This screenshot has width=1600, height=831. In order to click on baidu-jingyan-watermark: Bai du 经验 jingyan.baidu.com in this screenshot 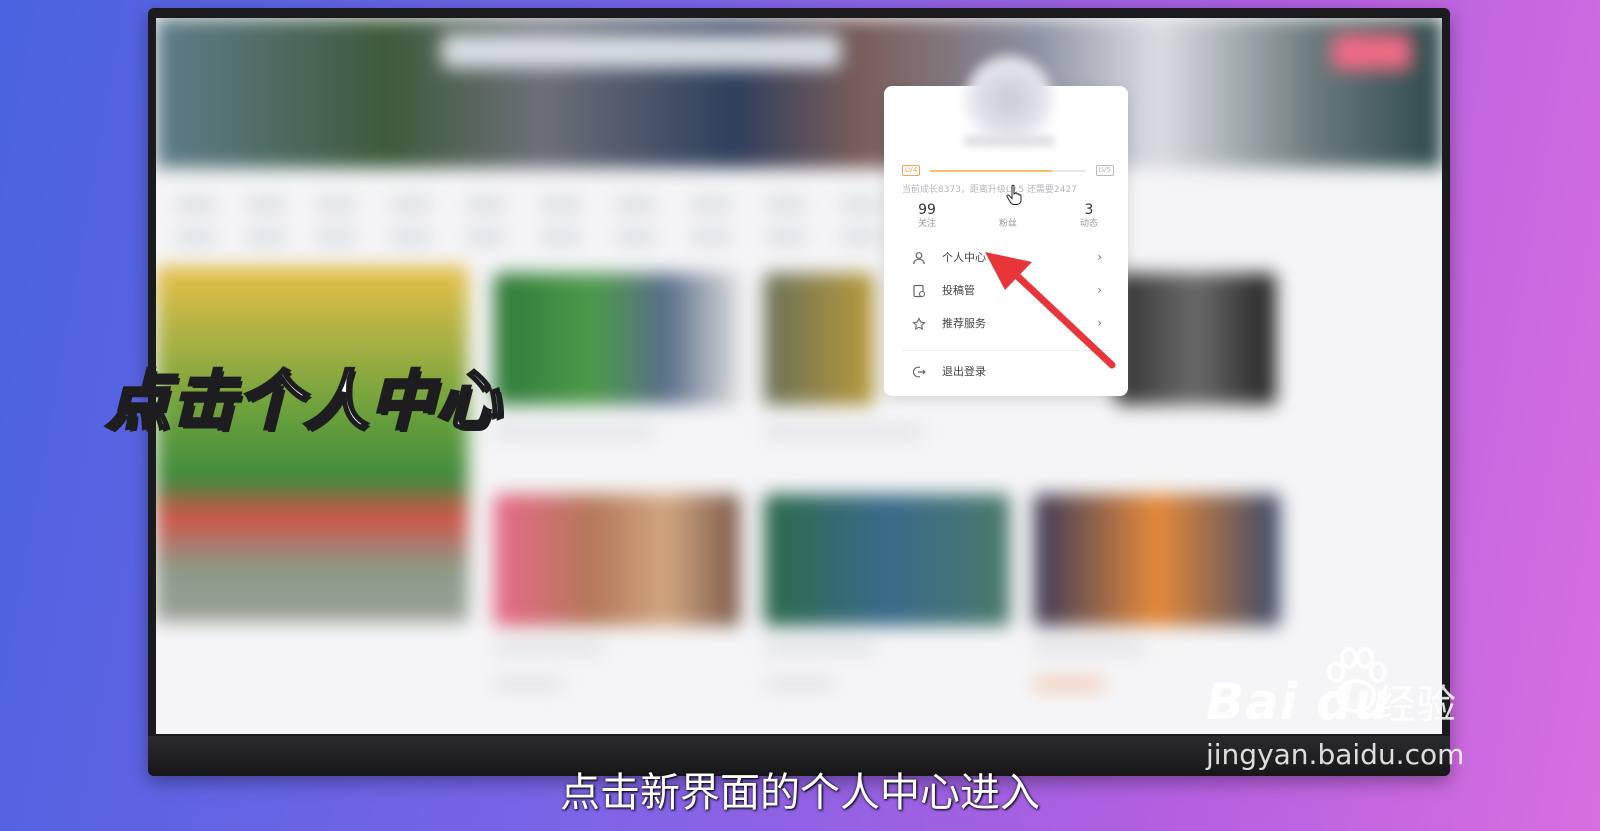, I will do `click(1356, 710)`.